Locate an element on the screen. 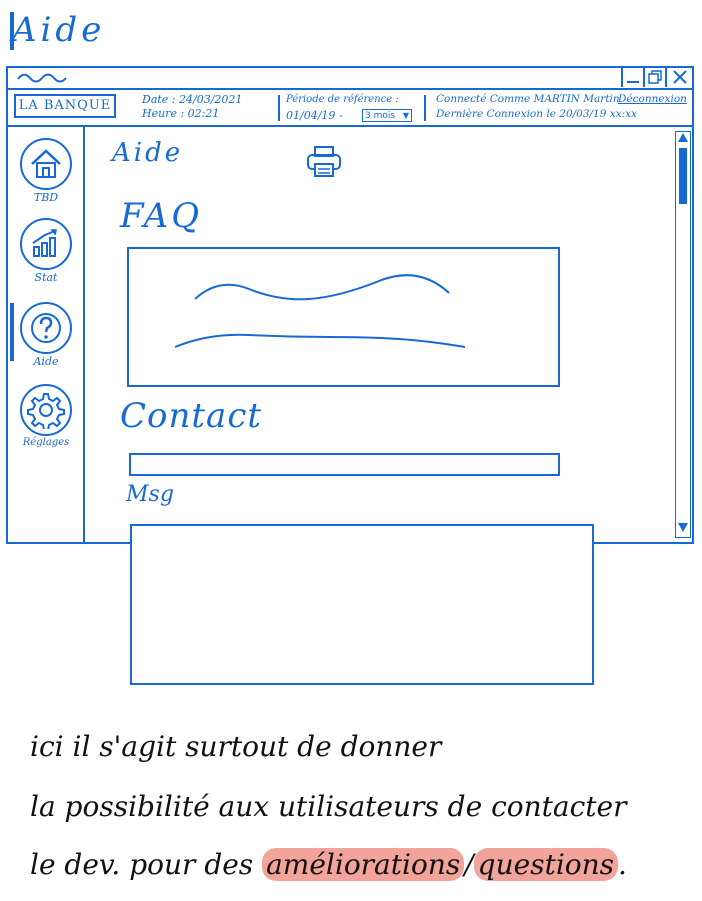 The height and width of the screenshot is (901, 702). faq-text-placeholder is located at coordinates (320, 311).